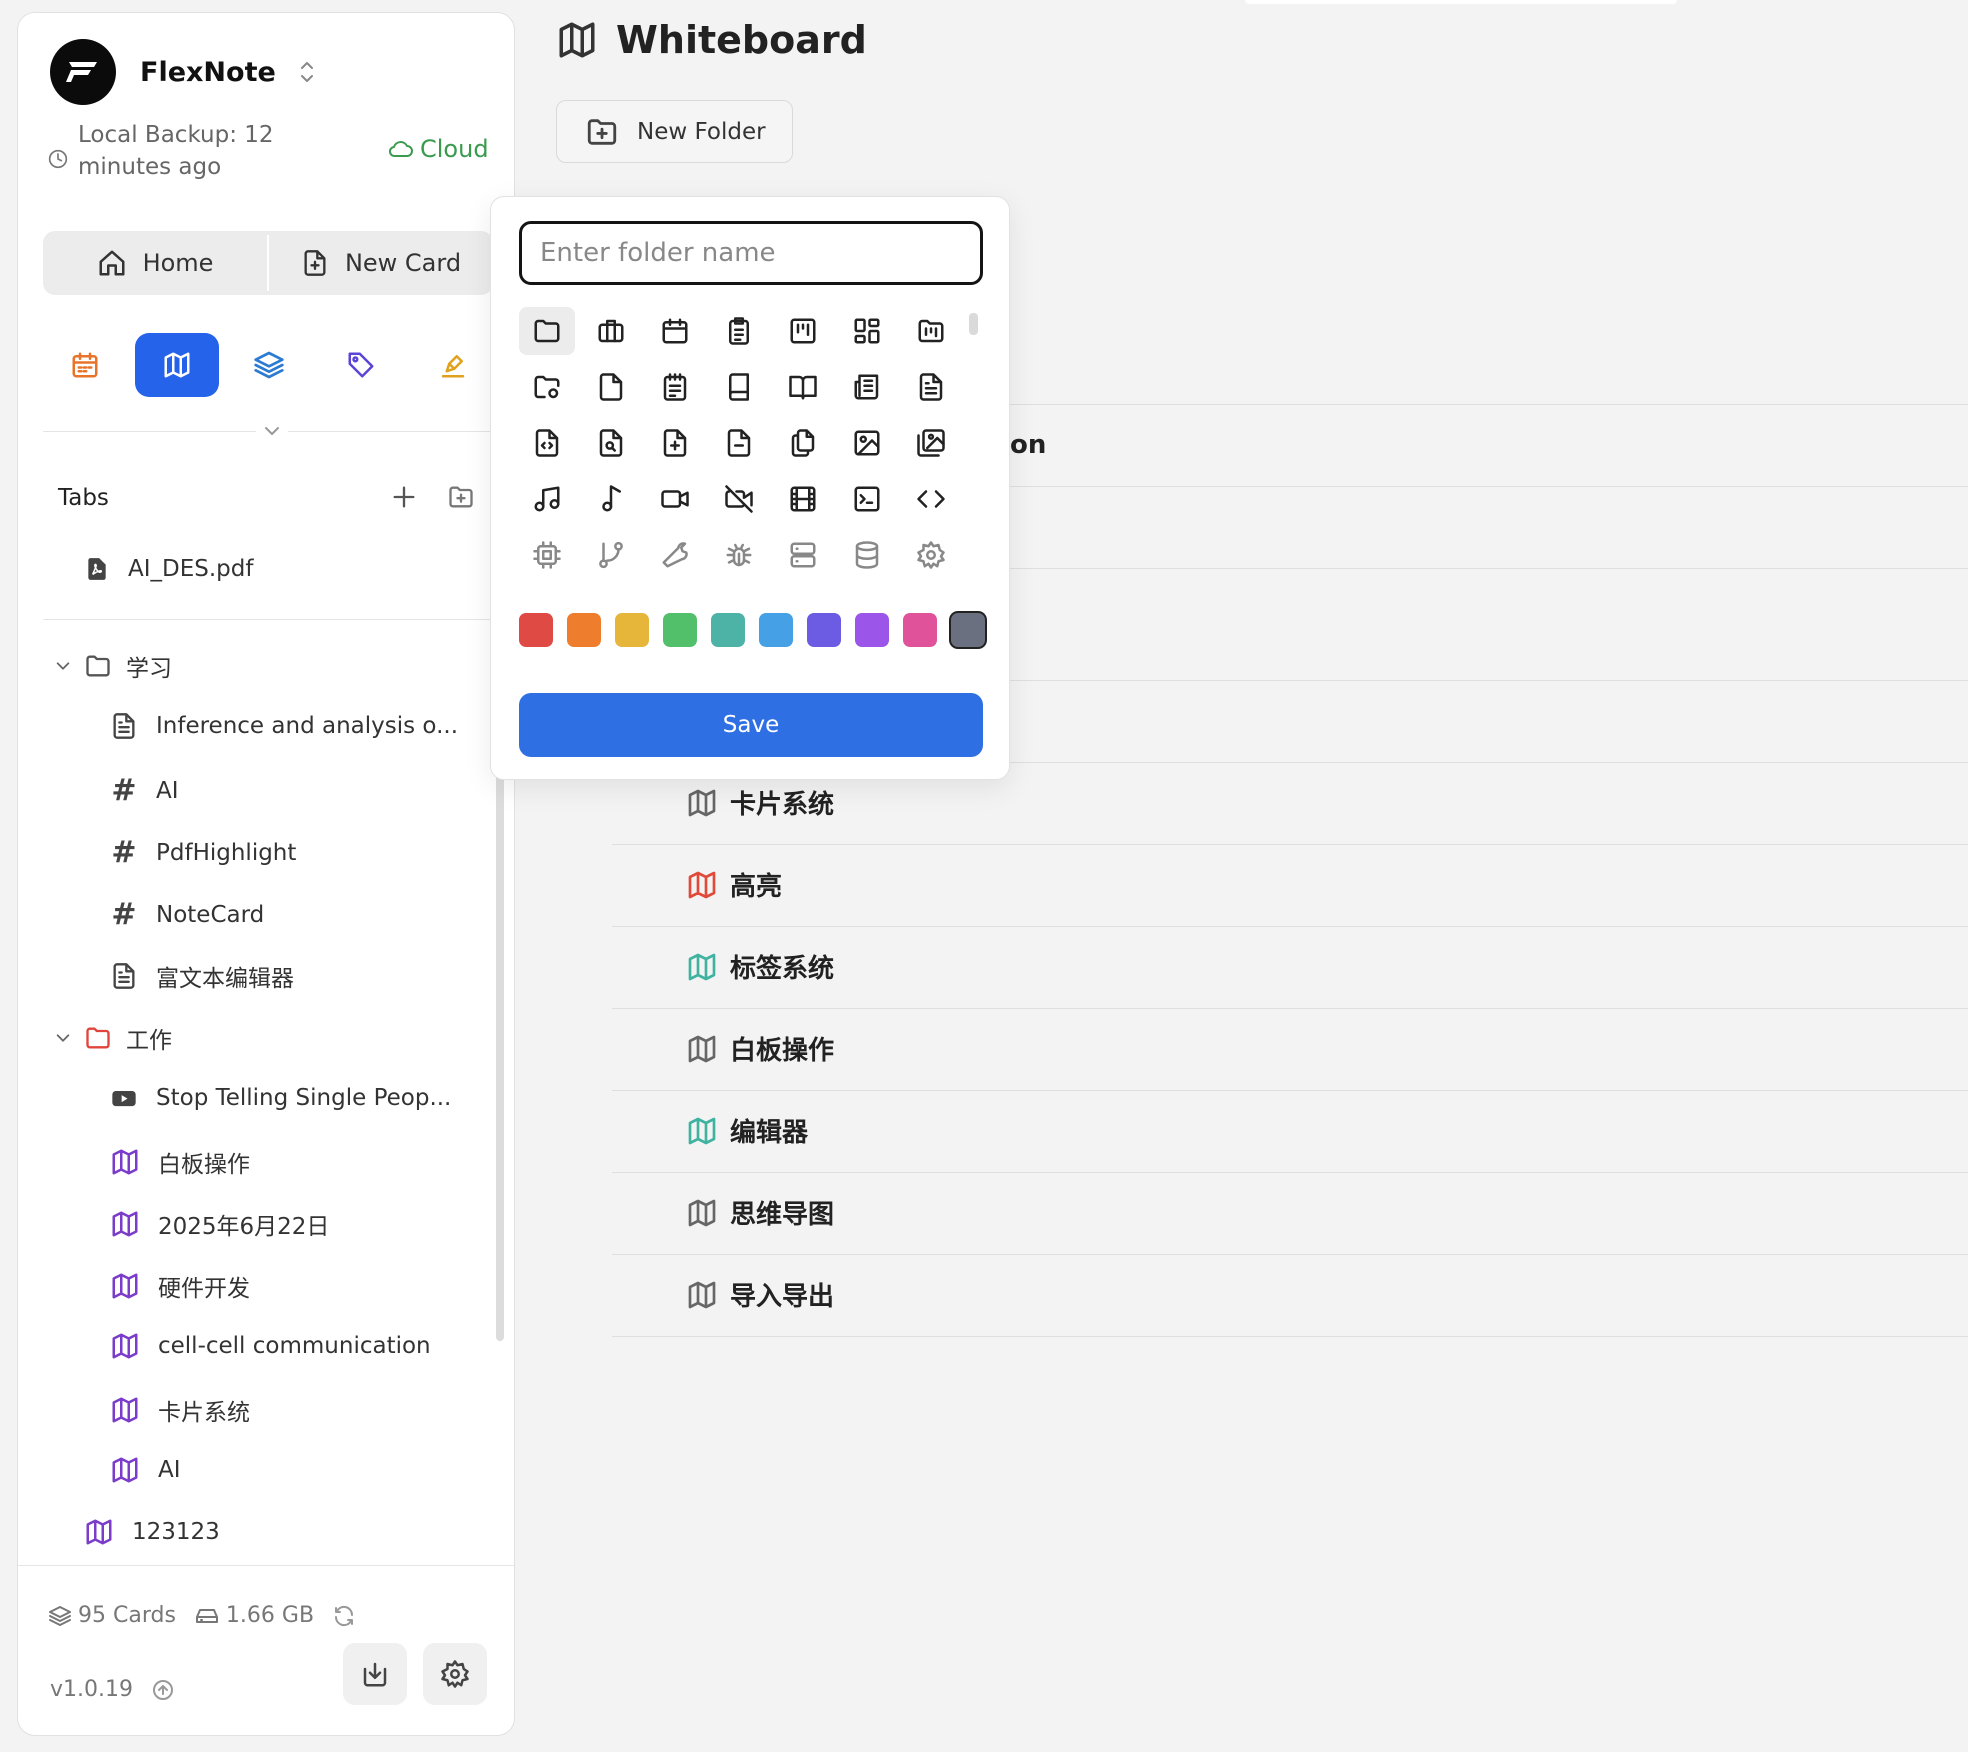 This screenshot has width=1968, height=1752. I want to click on whiteboard-row: 标签系统, so click(760, 966).